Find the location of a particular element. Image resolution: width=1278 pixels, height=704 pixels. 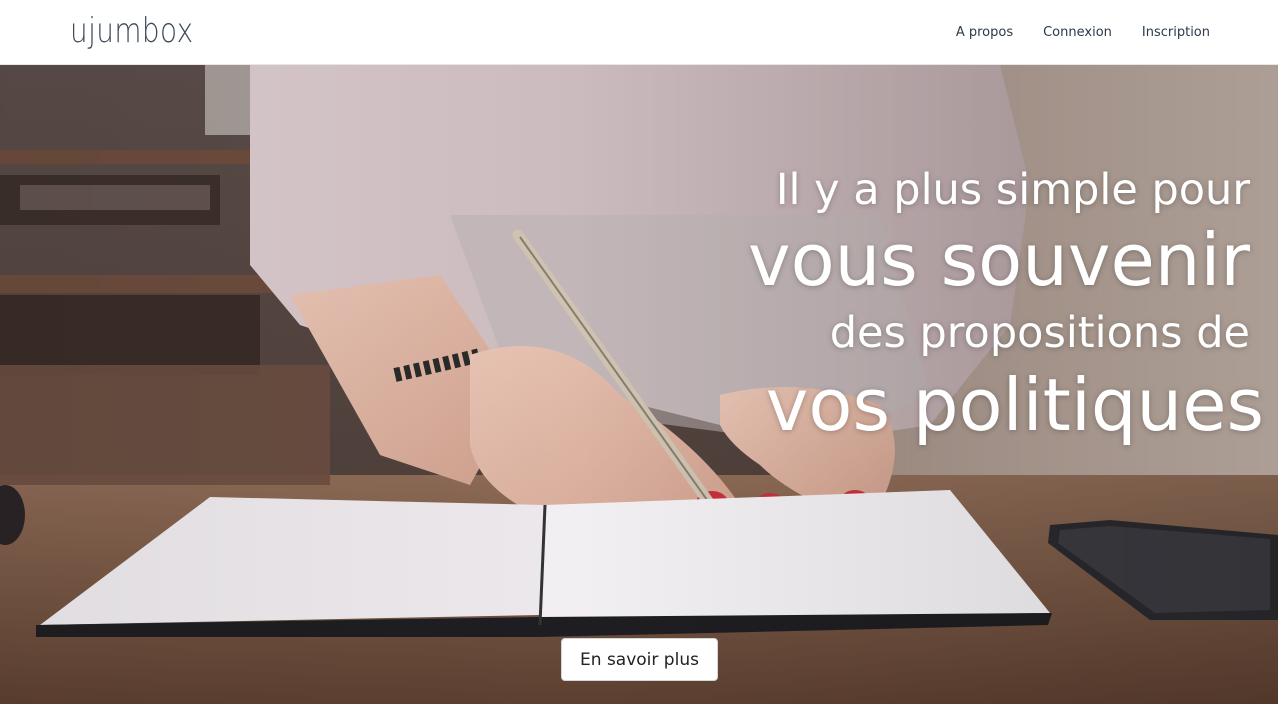

nav-link-connexion: Connexion is located at coordinates (1077, 32).